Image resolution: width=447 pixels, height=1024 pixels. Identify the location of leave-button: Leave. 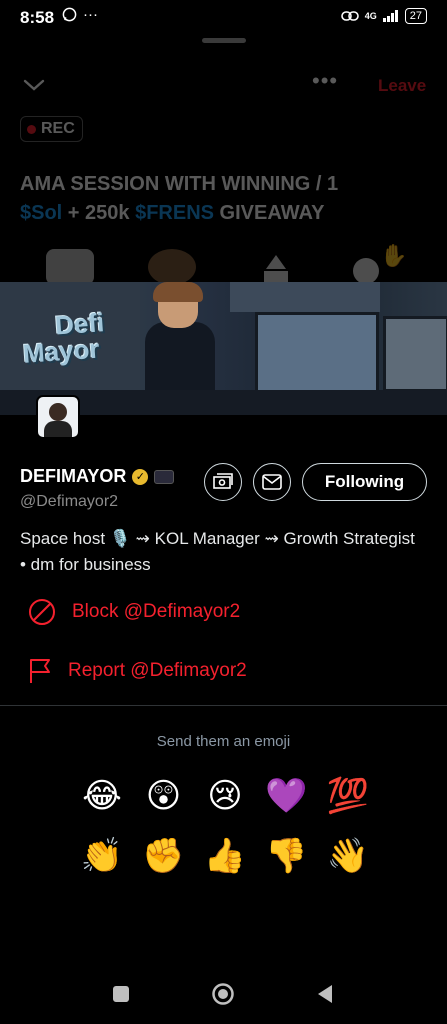
(402, 86).